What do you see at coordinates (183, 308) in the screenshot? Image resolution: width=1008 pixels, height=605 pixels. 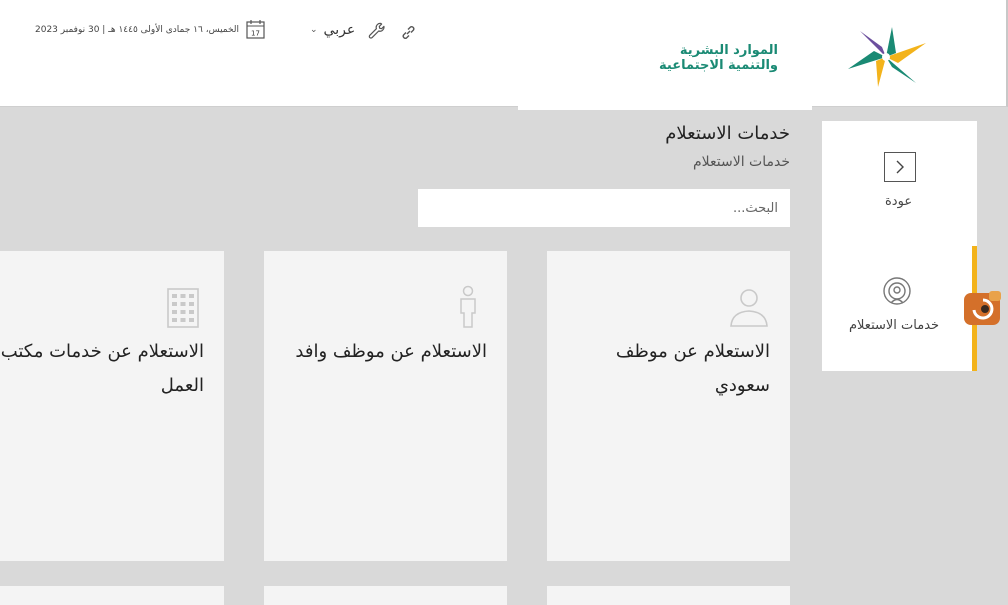 I see `building-icon` at bounding box center [183, 308].